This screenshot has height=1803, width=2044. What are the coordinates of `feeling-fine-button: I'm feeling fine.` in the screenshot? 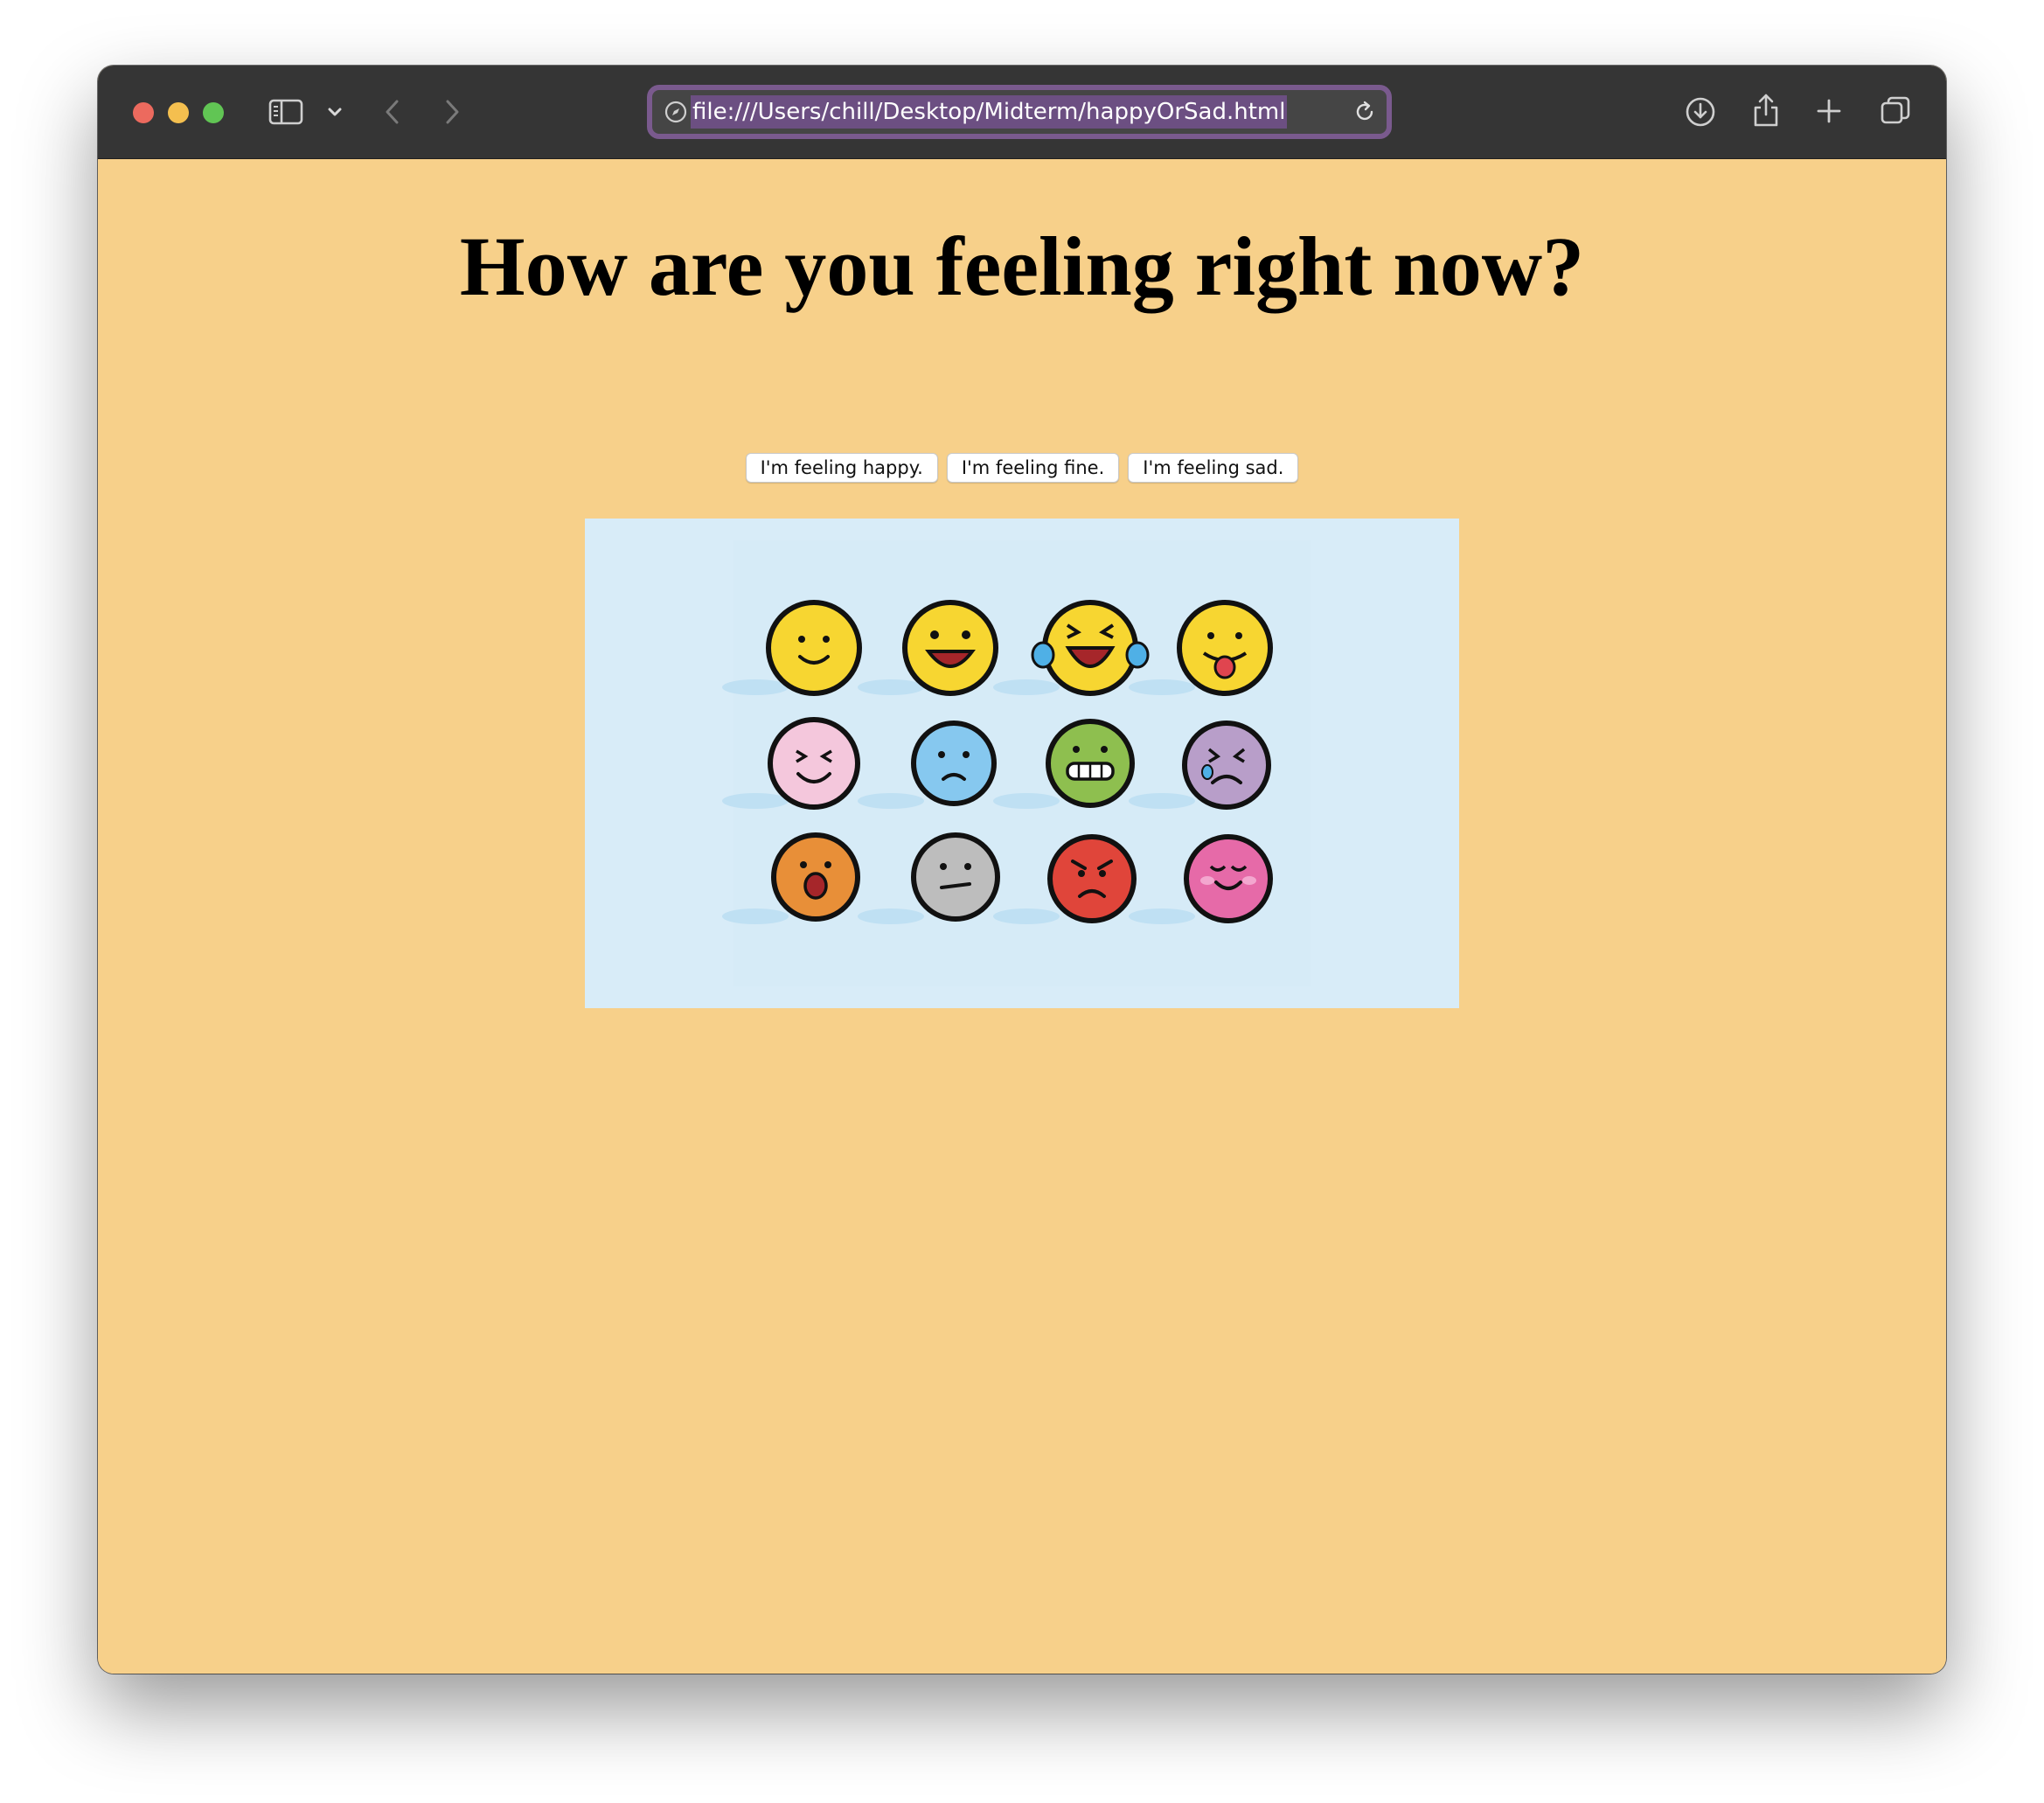 It's located at (1033, 468).